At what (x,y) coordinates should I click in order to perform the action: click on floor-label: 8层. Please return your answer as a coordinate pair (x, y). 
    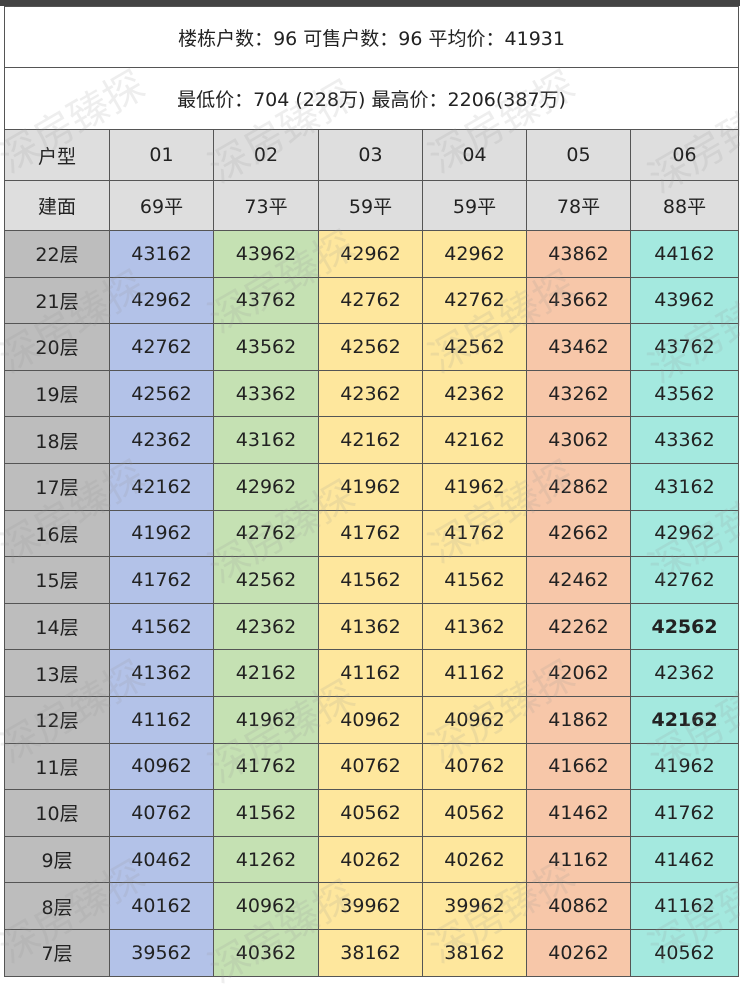
    Looking at the image, I should click on (57, 906).